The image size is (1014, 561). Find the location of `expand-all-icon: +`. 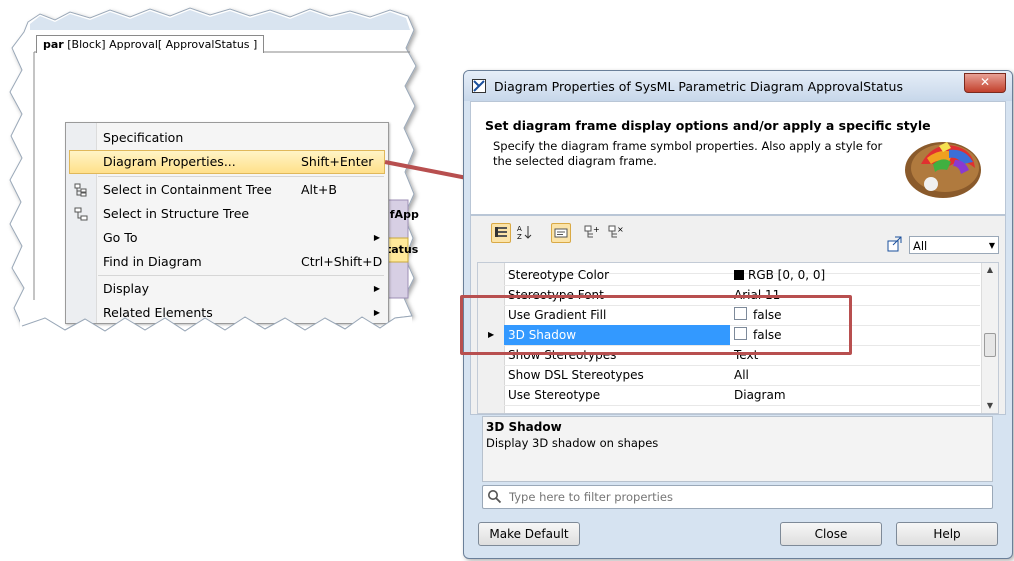

expand-all-icon: + is located at coordinates (592, 232).